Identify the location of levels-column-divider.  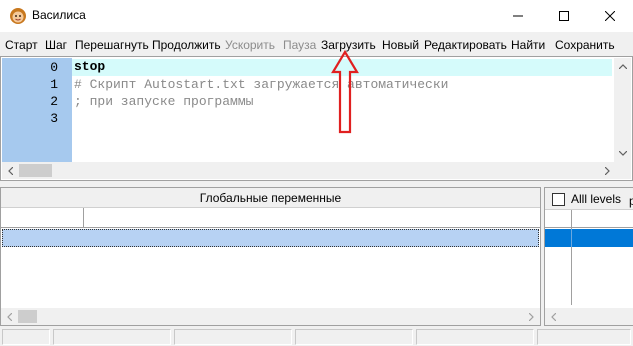
(571, 257).